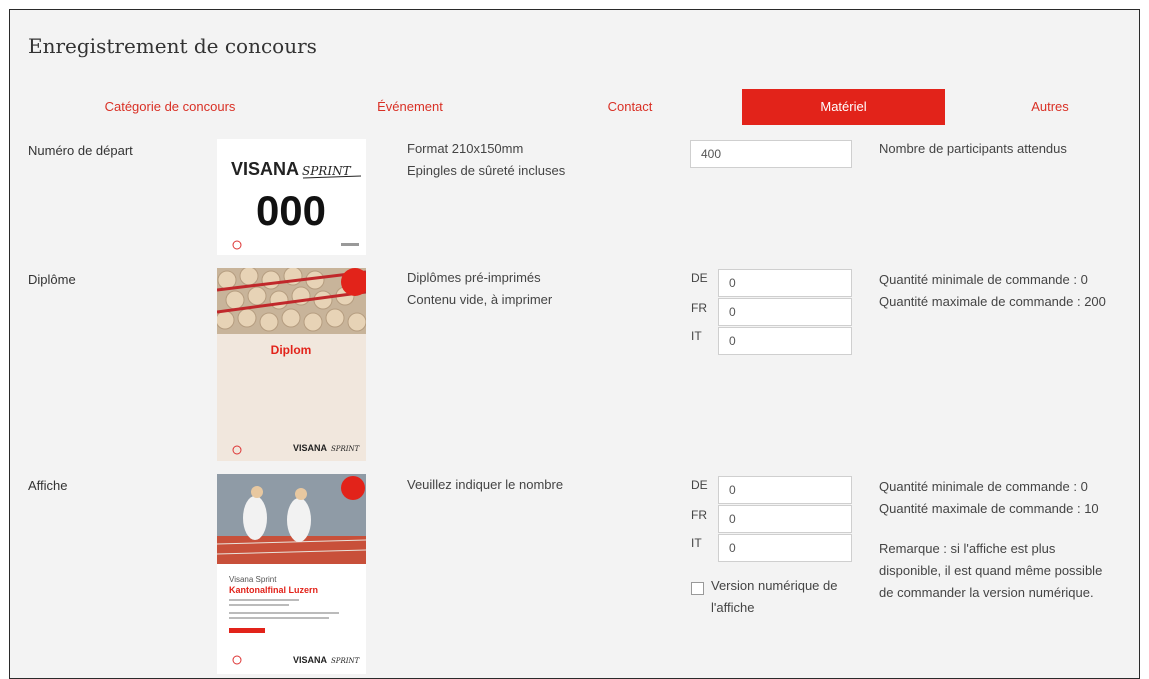 The width and height of the screenshot is (1149, 679). I want to click on start-number-image: VISANA SPRINT 000, so click(291, 197).